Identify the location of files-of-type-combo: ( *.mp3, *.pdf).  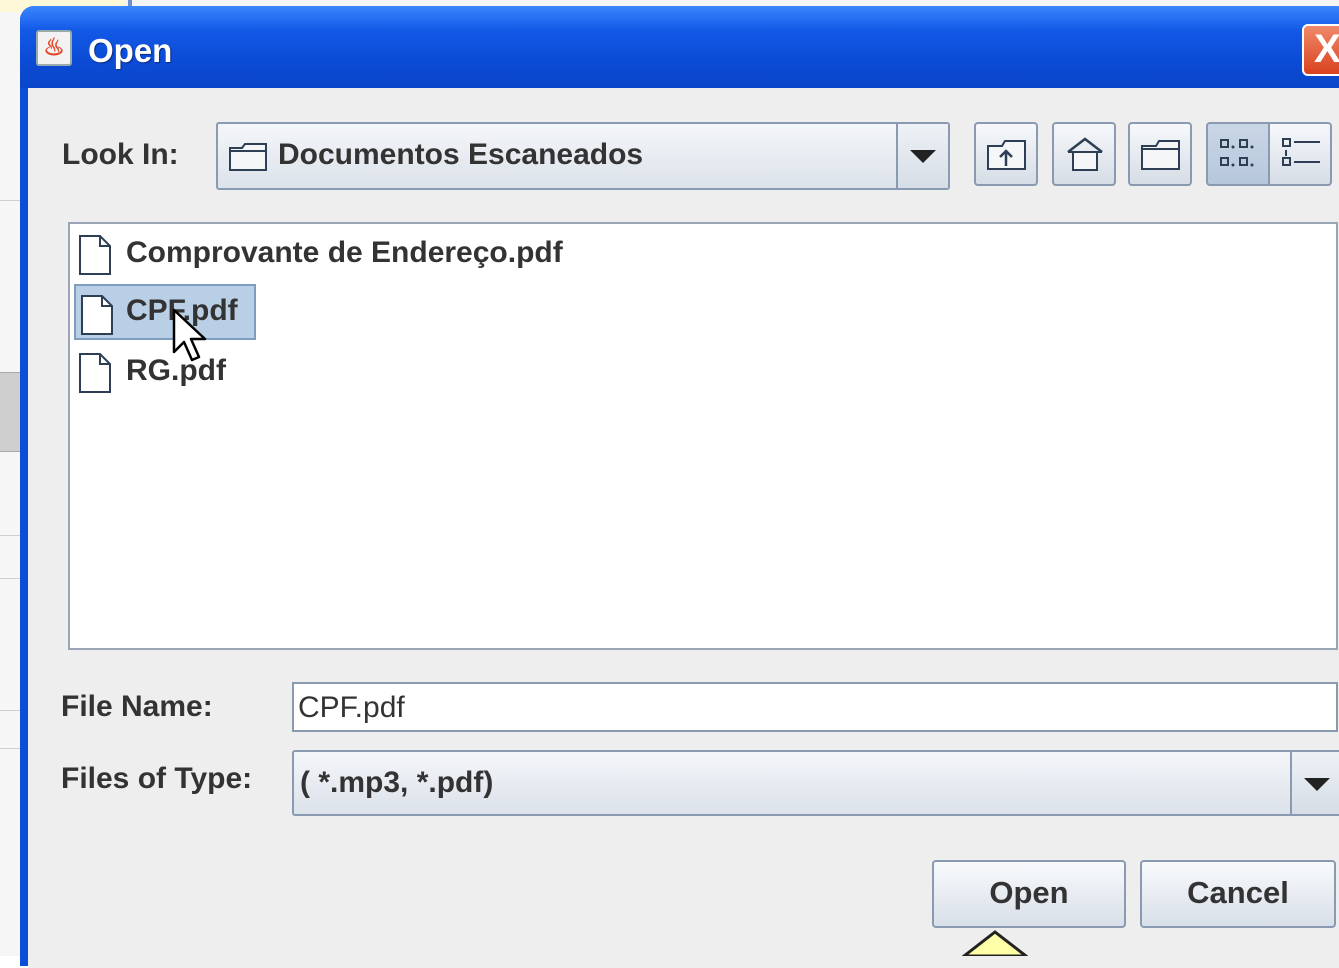
(815, 783).